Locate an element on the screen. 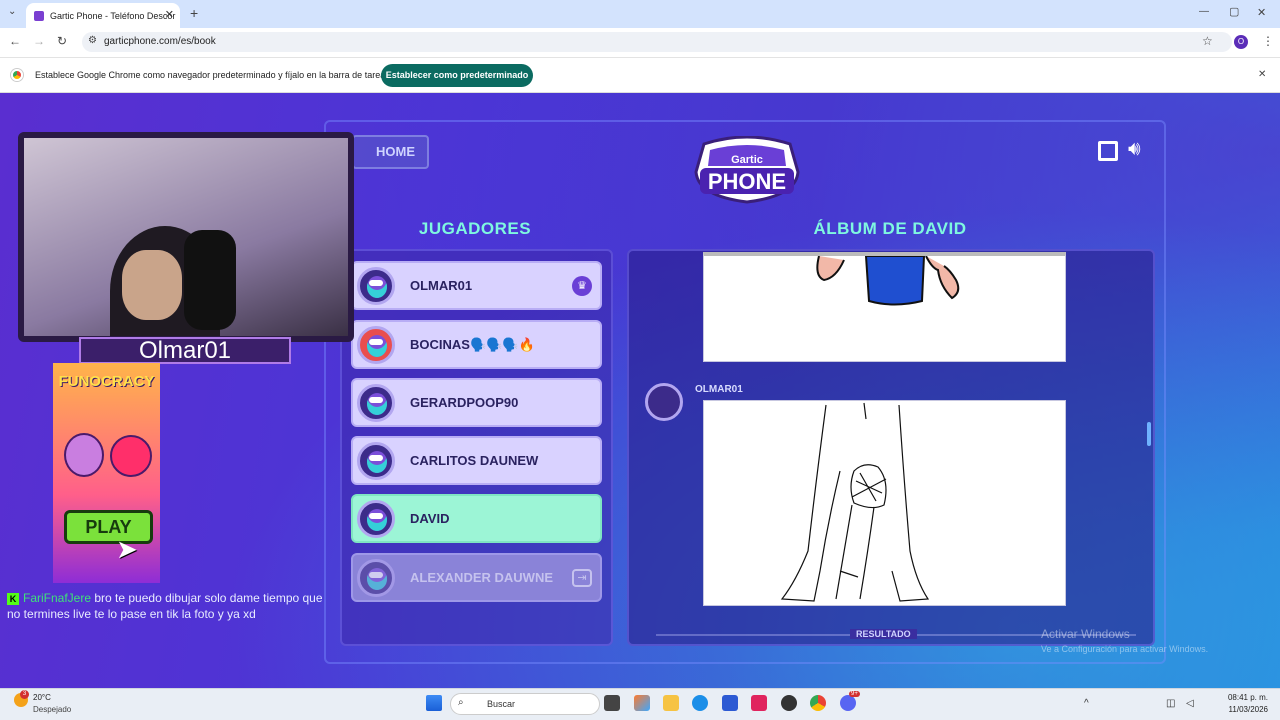  url-text: garticphone.com/es/book is located at coordinates (160, 41).